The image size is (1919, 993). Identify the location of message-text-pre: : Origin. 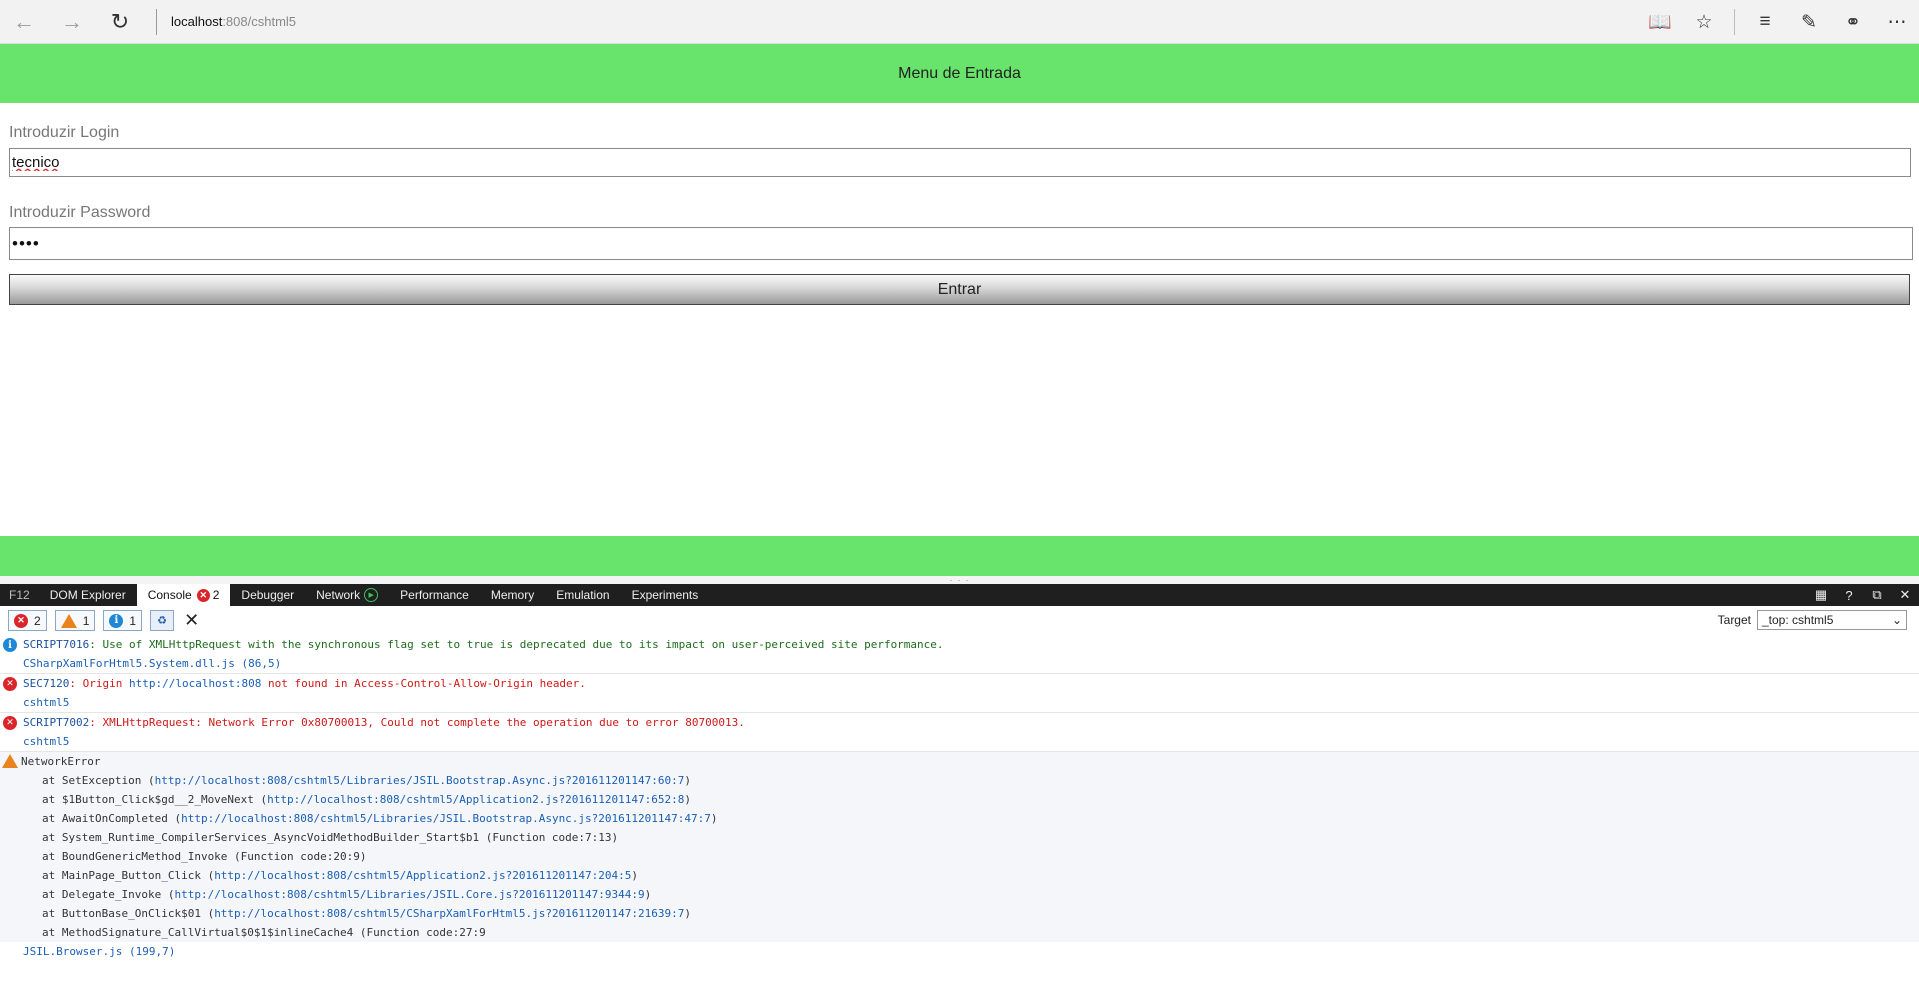
(99, 683).